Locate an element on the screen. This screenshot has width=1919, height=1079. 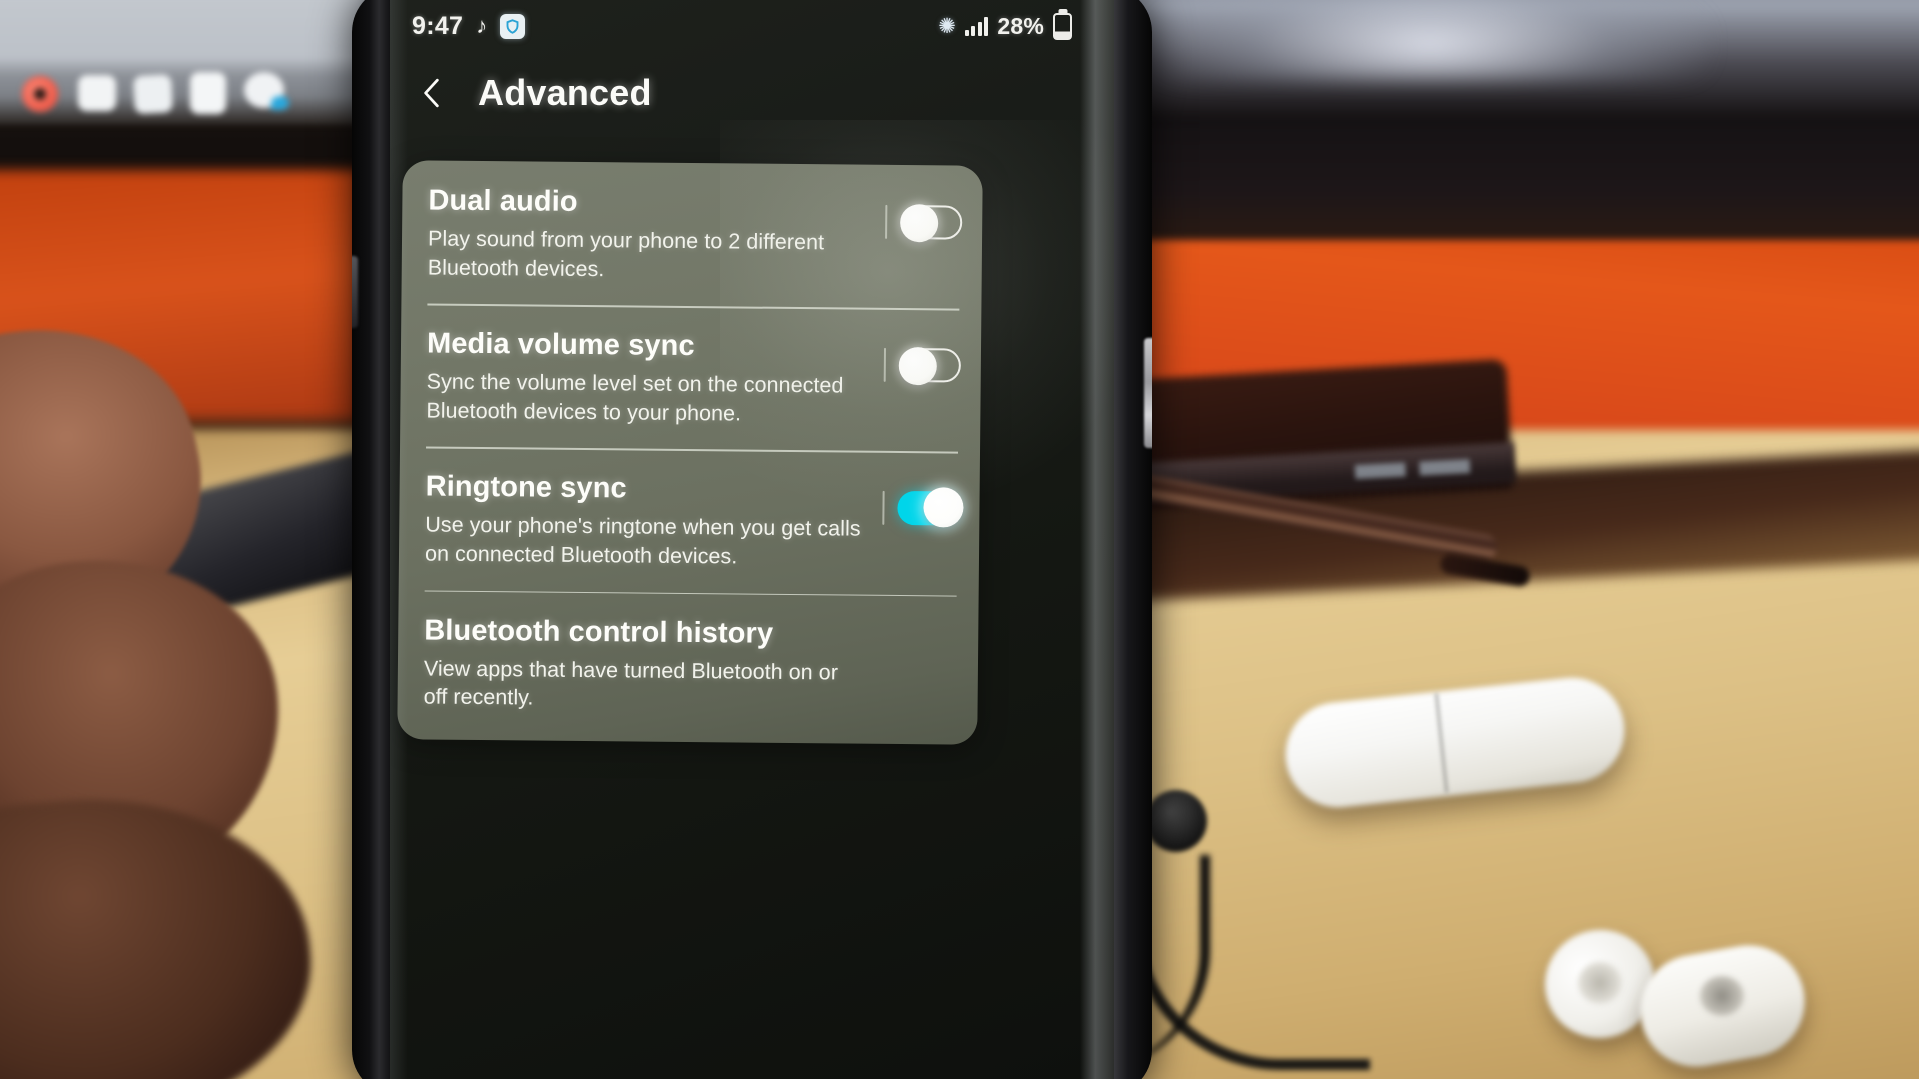
page-header: Advanced is located at coordinates (752, 93).